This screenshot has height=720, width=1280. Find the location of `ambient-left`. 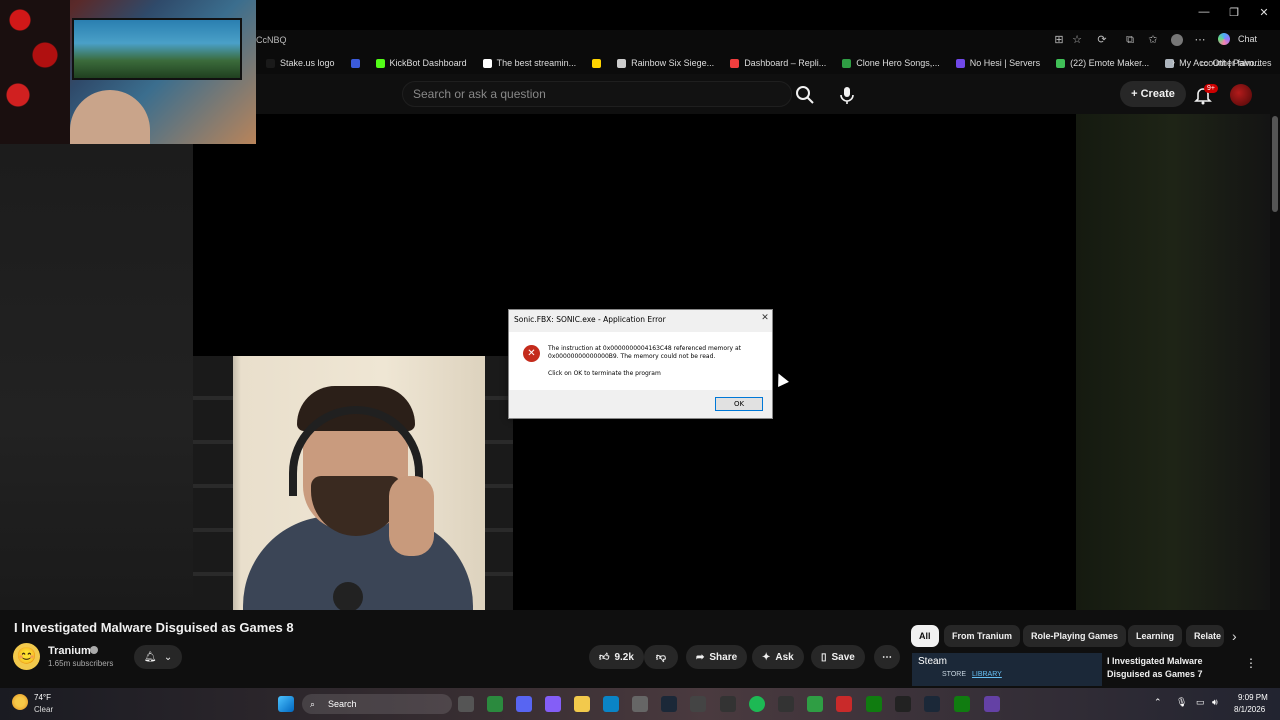

ambient-left is located at coordinates (96, 377).